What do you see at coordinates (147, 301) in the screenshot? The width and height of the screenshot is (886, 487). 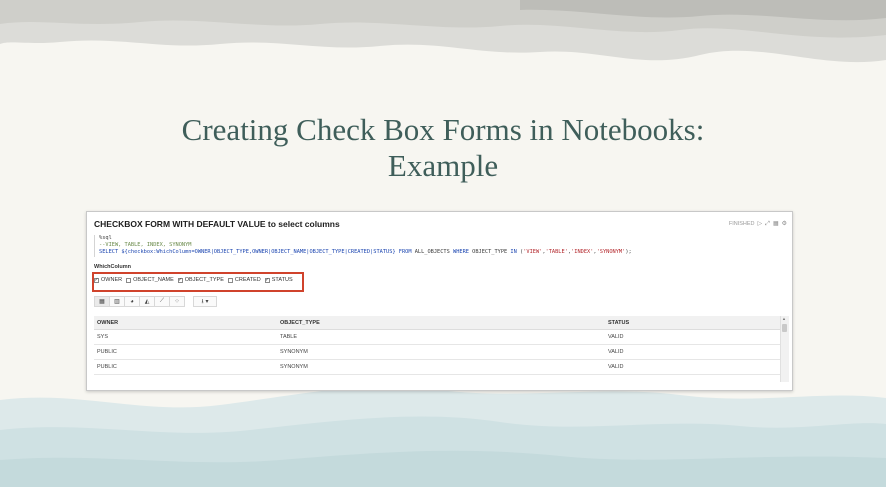 I see `area-chart-icon: ◭` at bounding box center [147, 301].